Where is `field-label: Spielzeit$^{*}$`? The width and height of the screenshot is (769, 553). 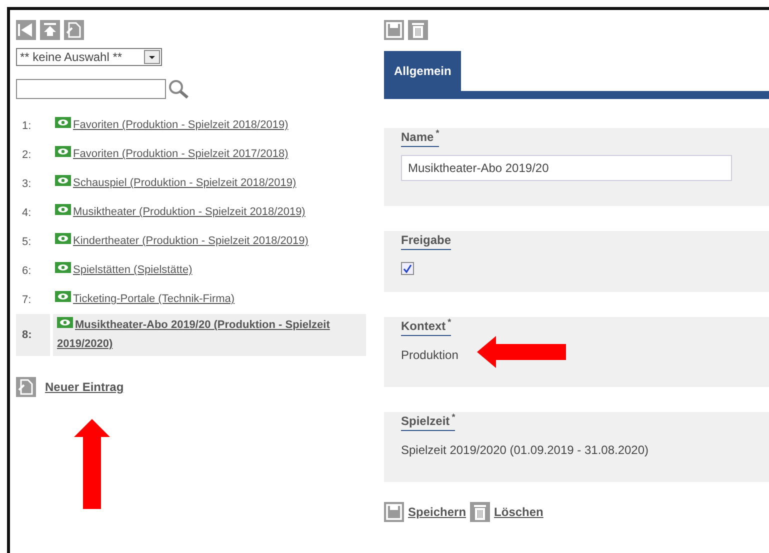
field-label: Spielzeit$^{*}$ is located at coordinates (428, 422).